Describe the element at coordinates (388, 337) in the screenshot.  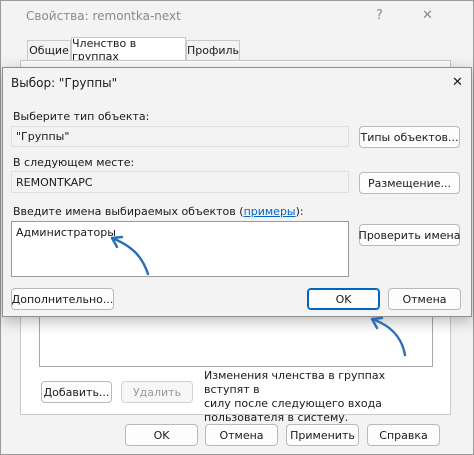
I see `arrow-to-ok-icon` at that location.